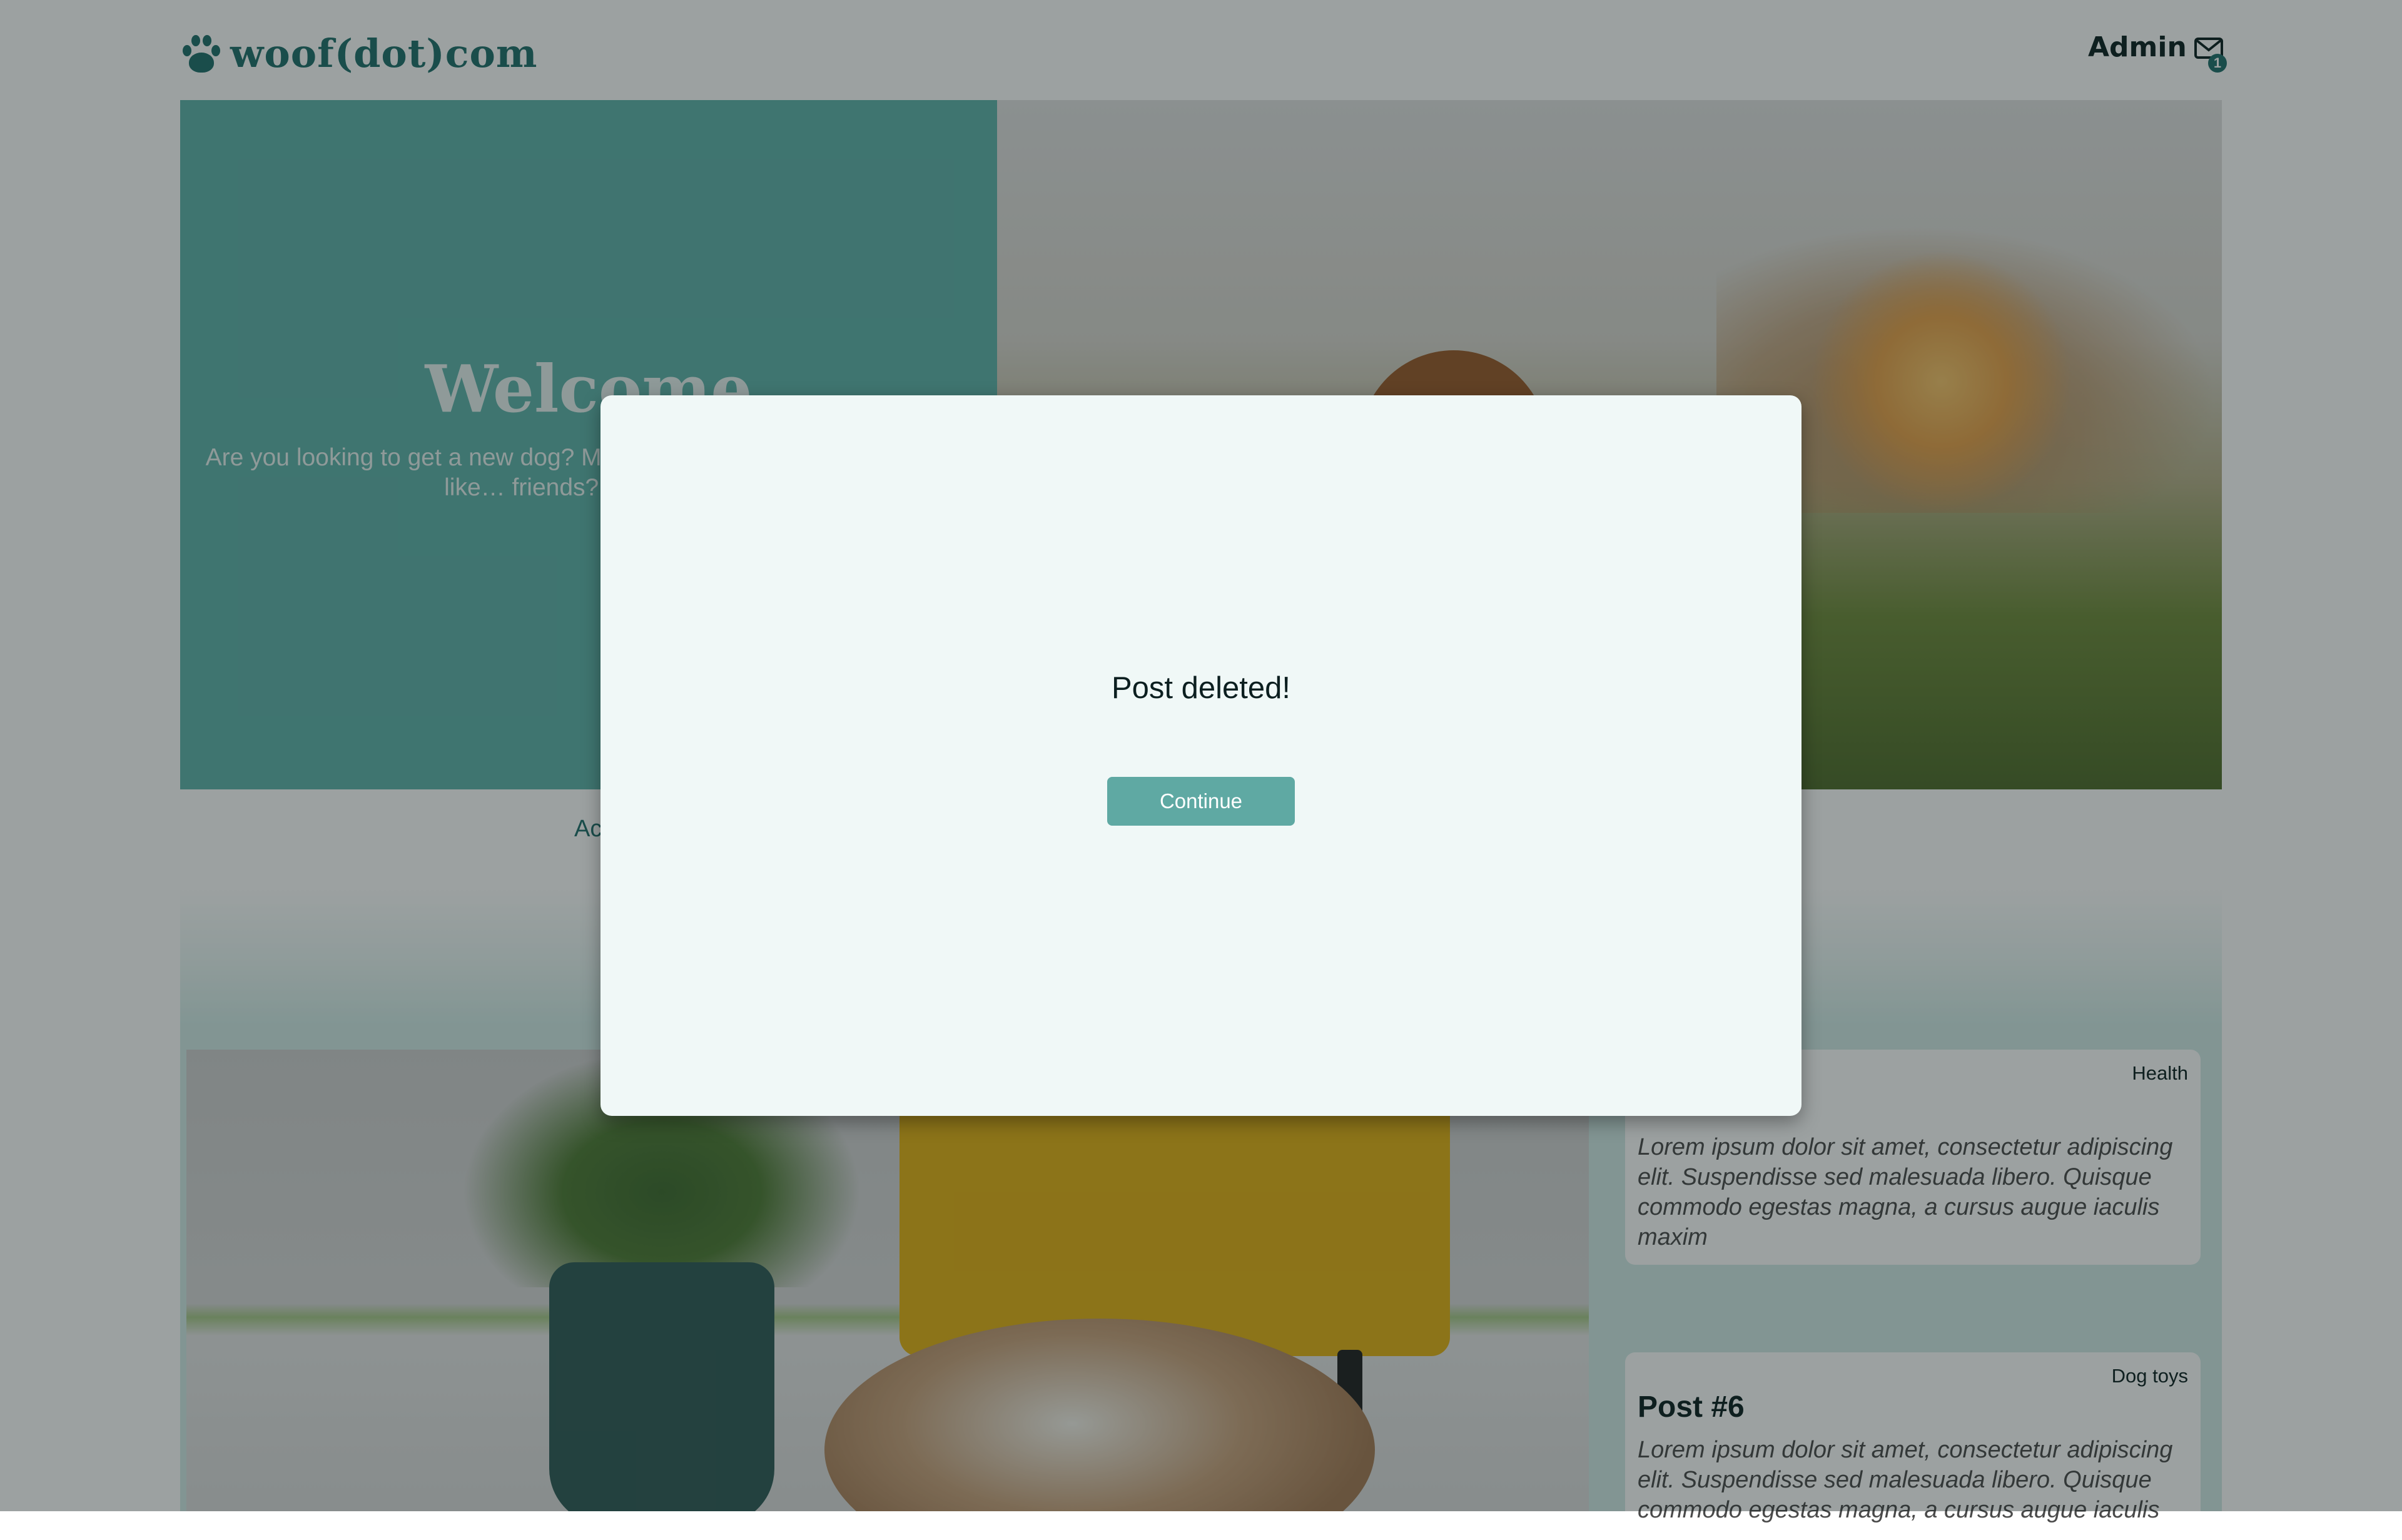  What do you see at coordinates (1201, 688) in the screenshot?
I see `dialog-message: Post deleted!` at bounding box center [1201, 688].